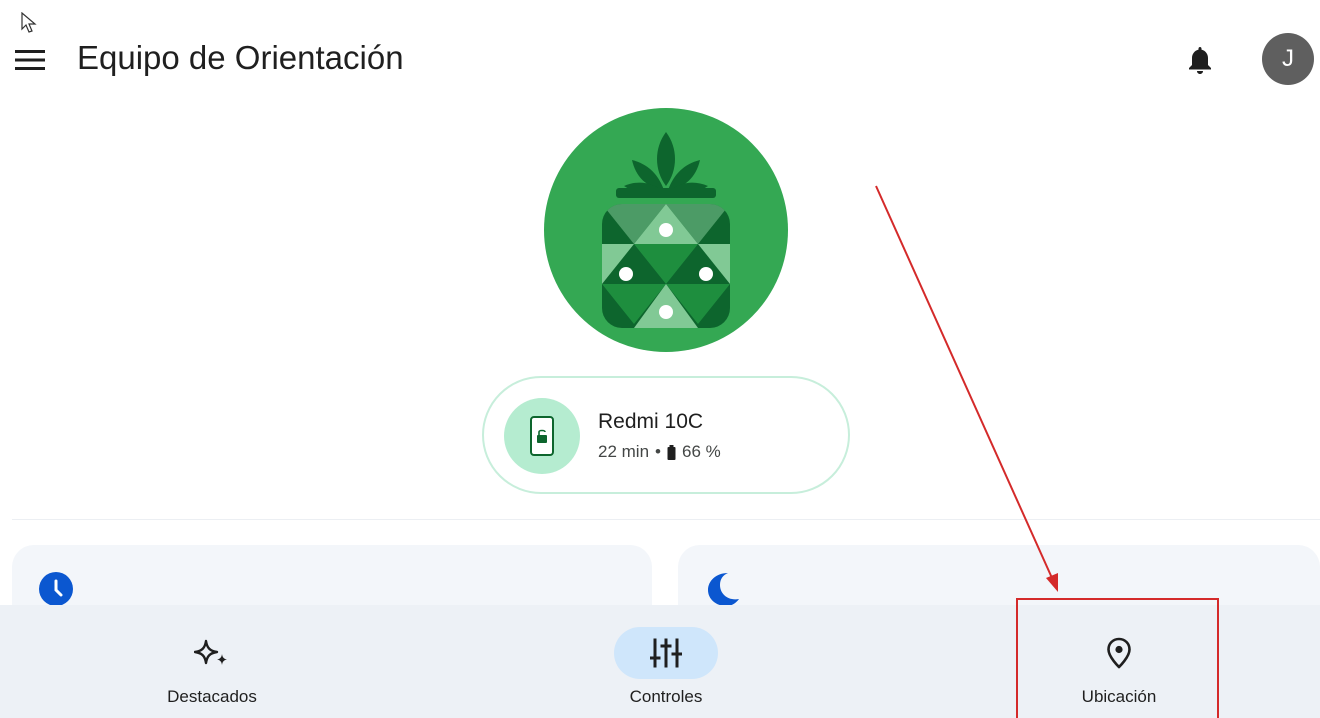 The height and width of the screenshot is (718, 1320). What do you see at coordinates (666, 435) in the screenshot?
I see `device-card: Redmi 10C 22 min • 66 %` at bounding box center [666, 435].